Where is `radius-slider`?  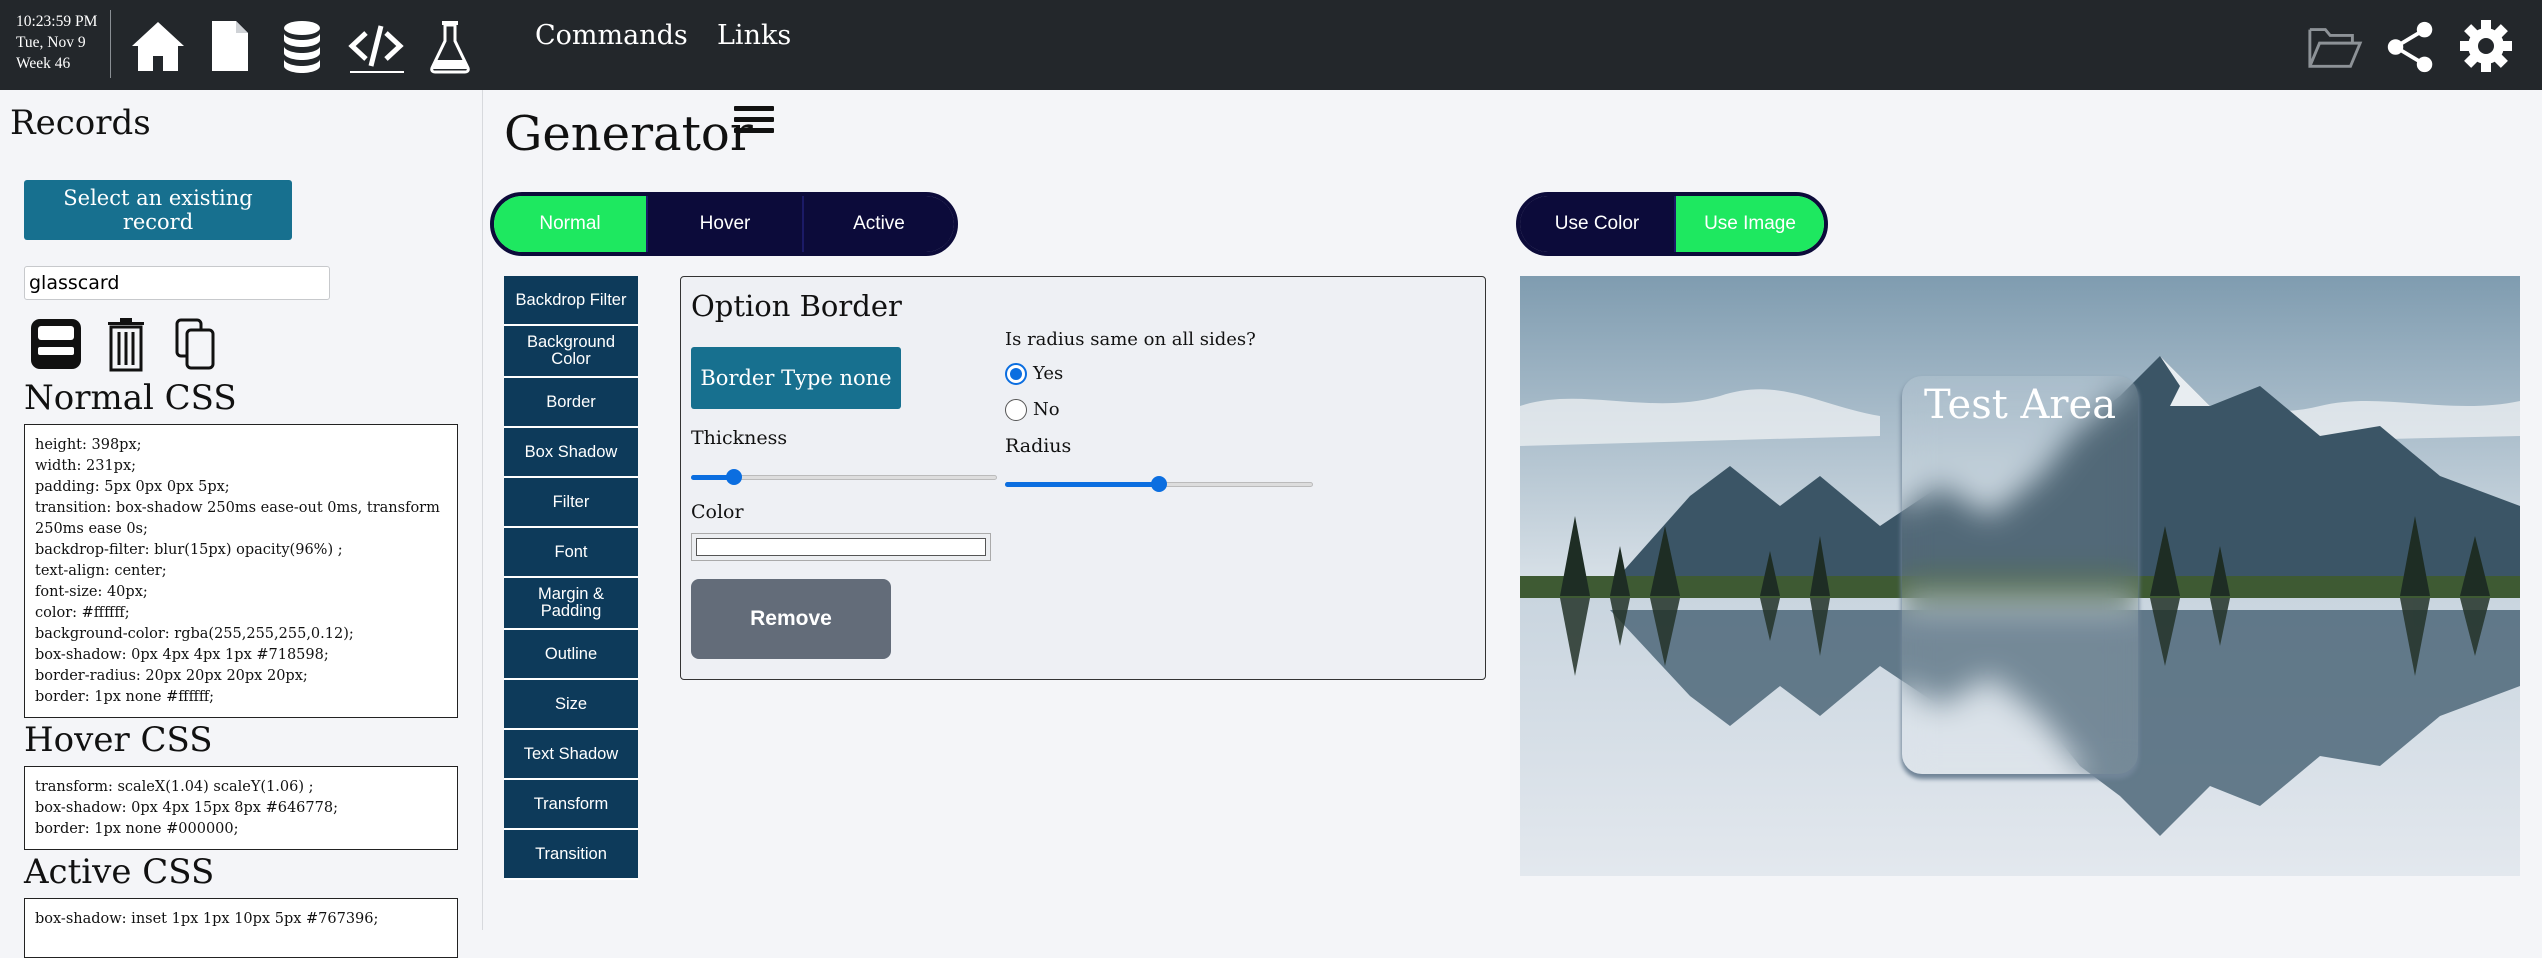
radius-slider is located at coordinates (1159, 484).